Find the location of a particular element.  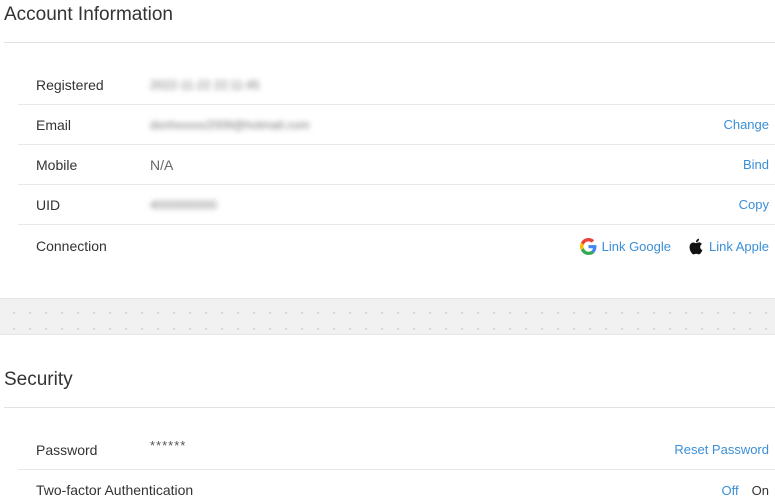

link-google-button: Link Google is located at coordinates (625, 246).